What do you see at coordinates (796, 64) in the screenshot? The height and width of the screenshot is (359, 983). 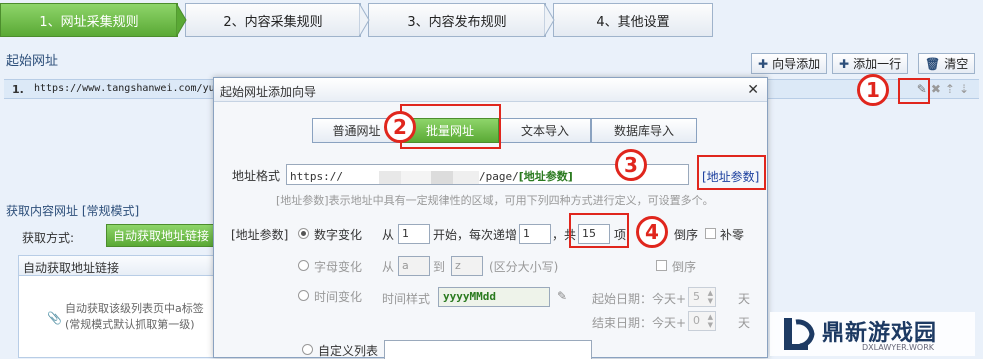 I see `wizard-add-label: 向导添加` at bounding box center [796, 64].